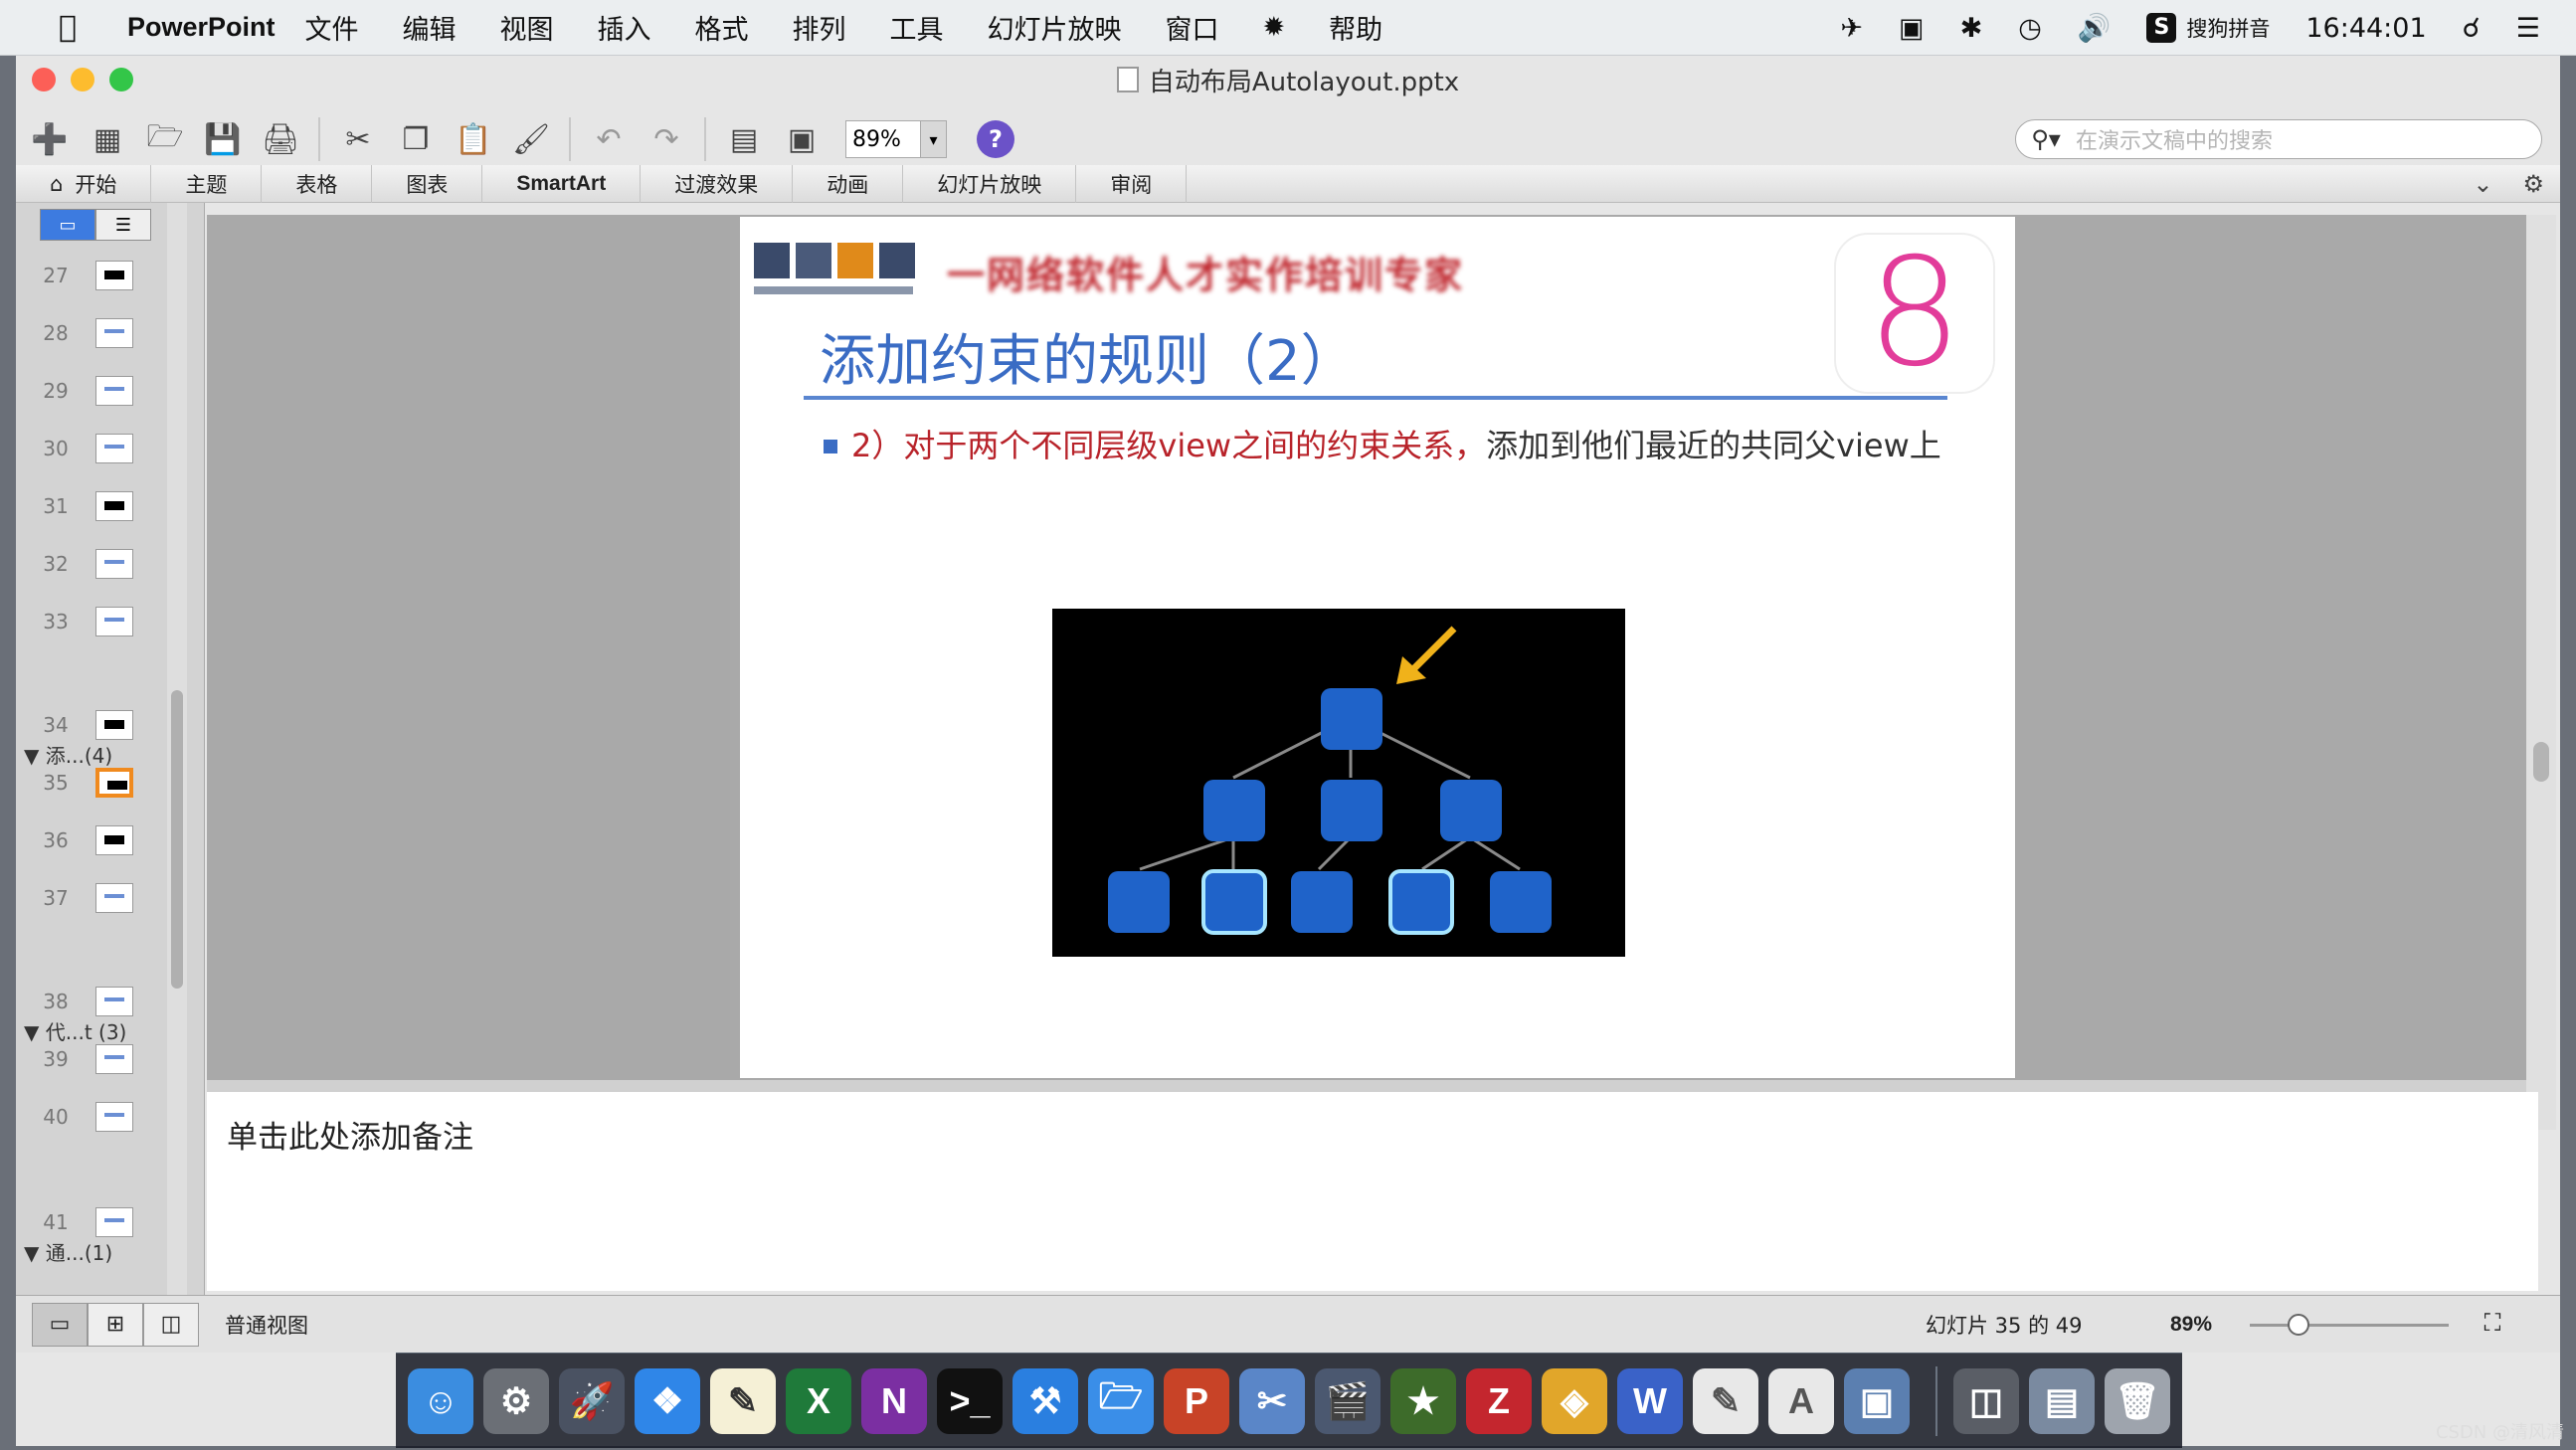 This screenshot has height=1450, width=2576. What do you see at coordinates (223, 139) in the screenshot?
I see `save-icon: 💾` at bounding box center [223, 139].